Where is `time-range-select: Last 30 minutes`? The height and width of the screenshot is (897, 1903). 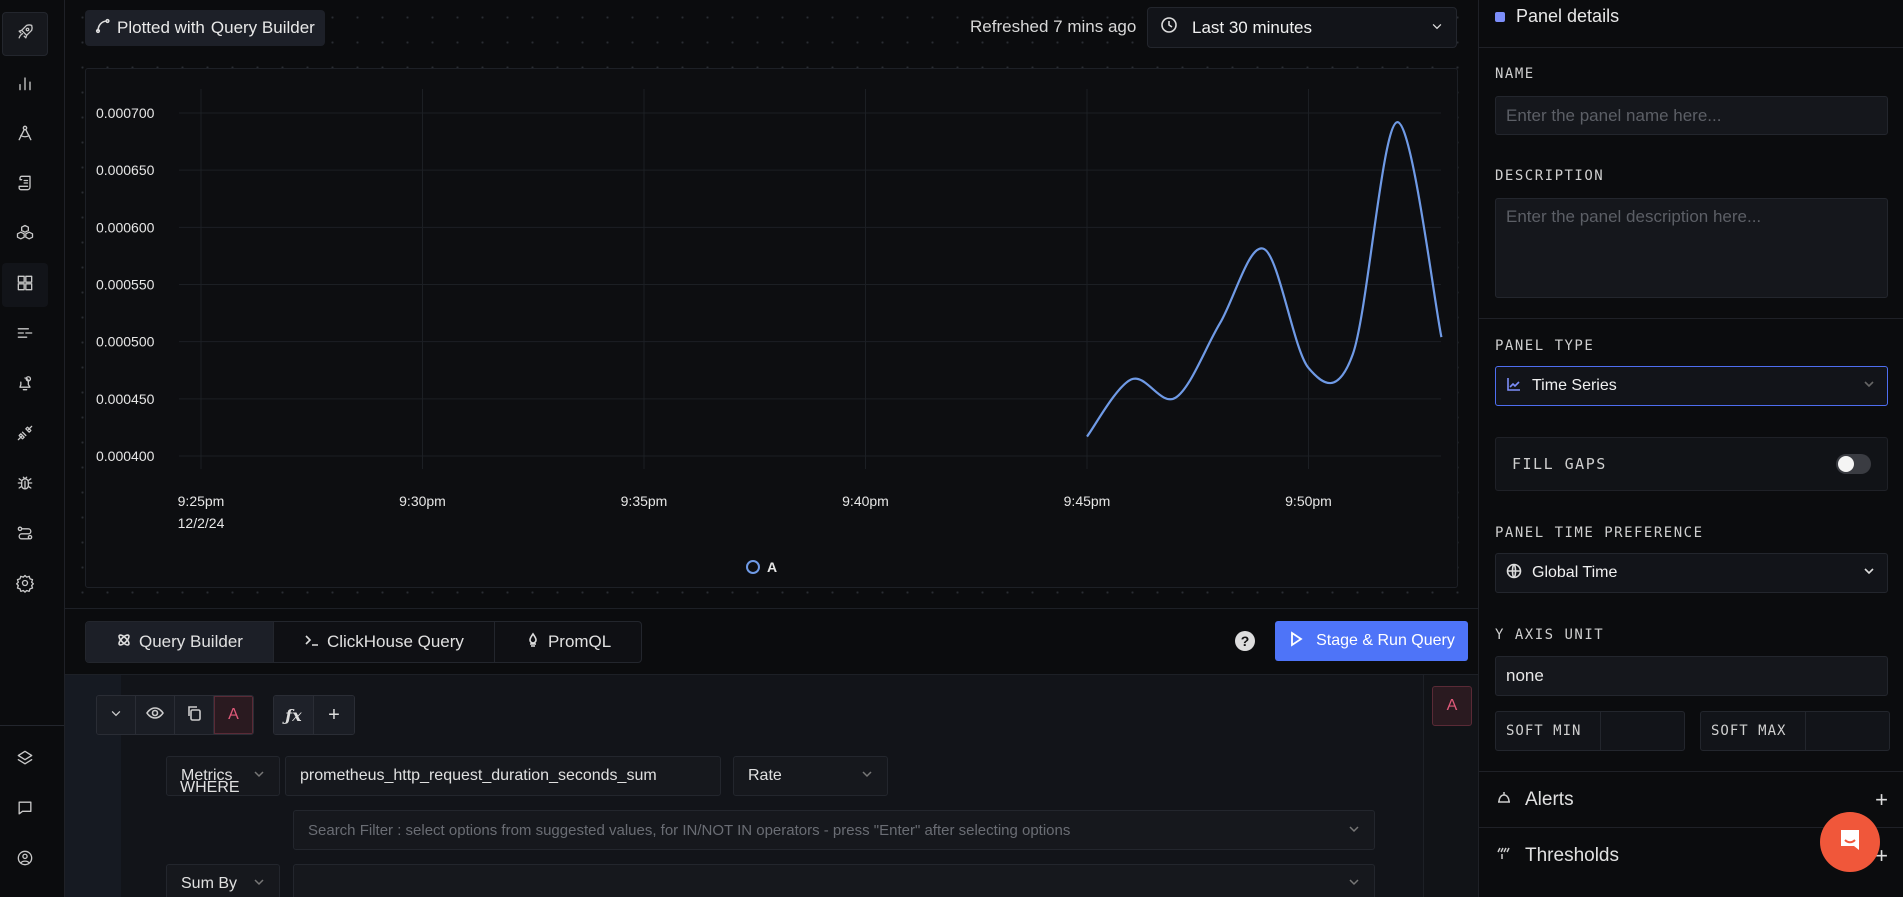 time-range-select: Last 30 minutes is located at coordinates (1302, 27).